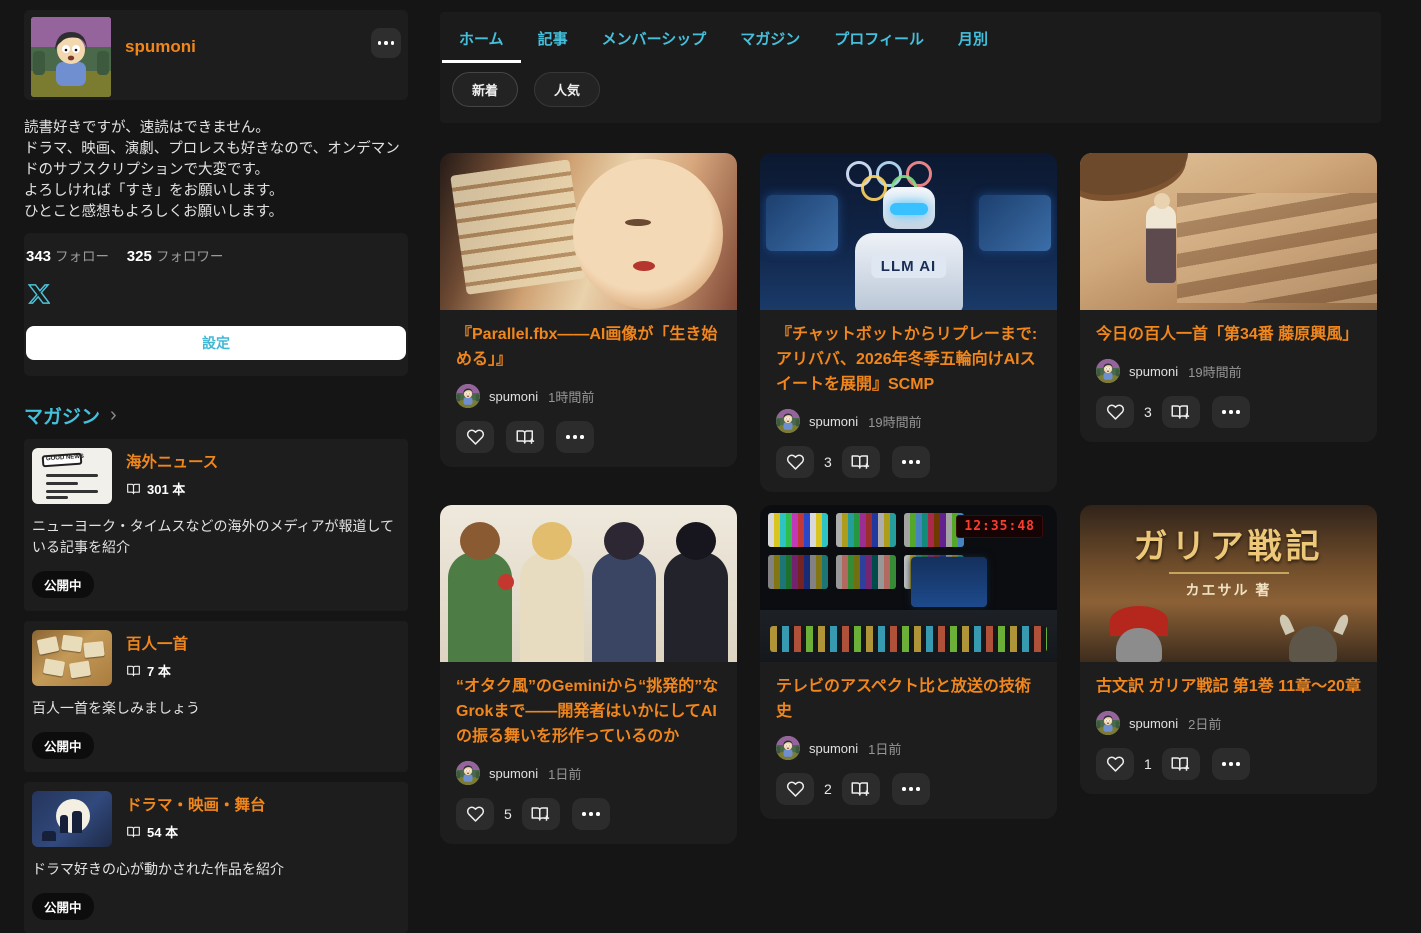 Image resolution: width=1421 pixels, height=933 pixels. Describe the element at coordinates (116, 708) in the screenshot. I see `magazine-description: 百人一首を楽しみましょう` at that location.